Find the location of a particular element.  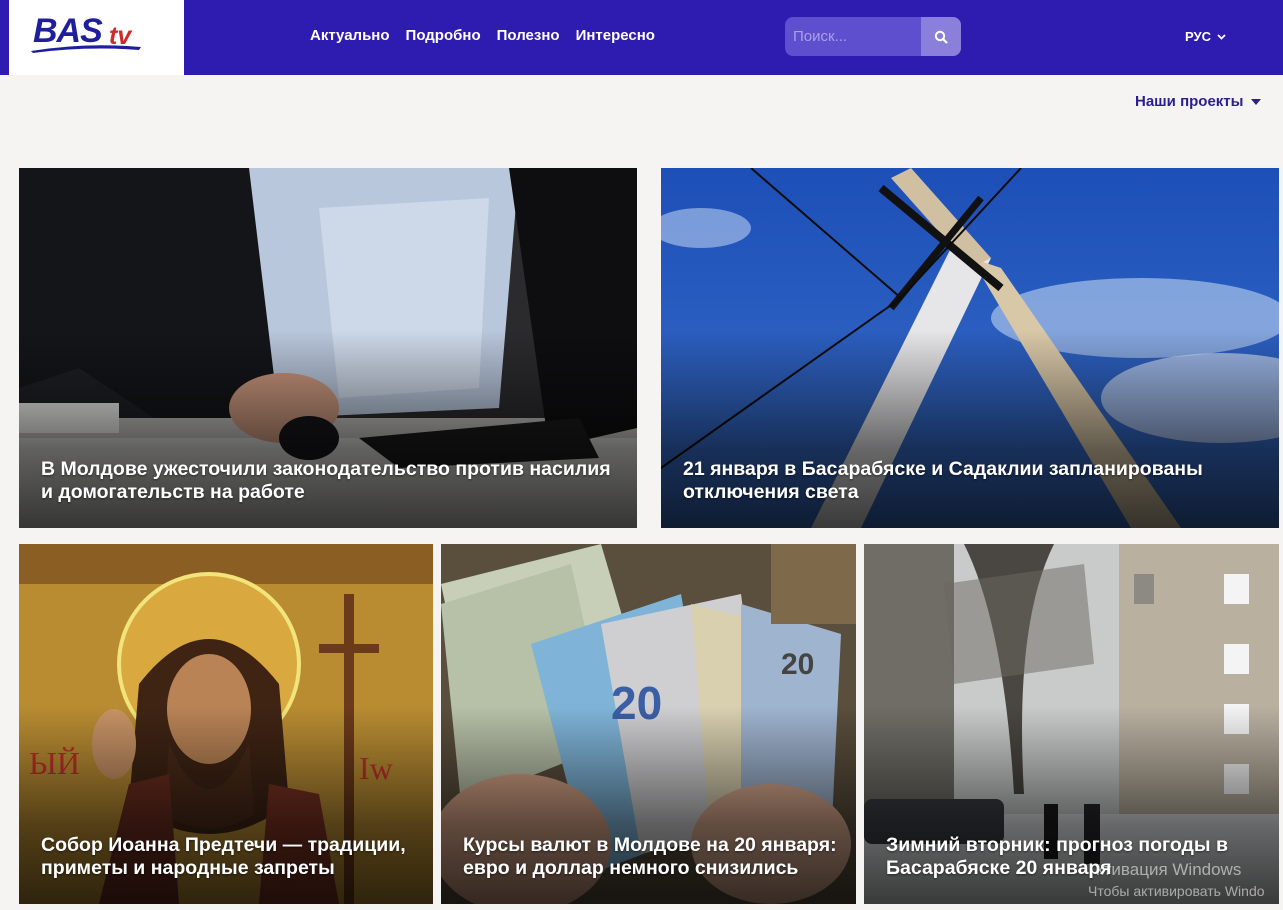

logo-swoosh is located at coordinates (86, 49).